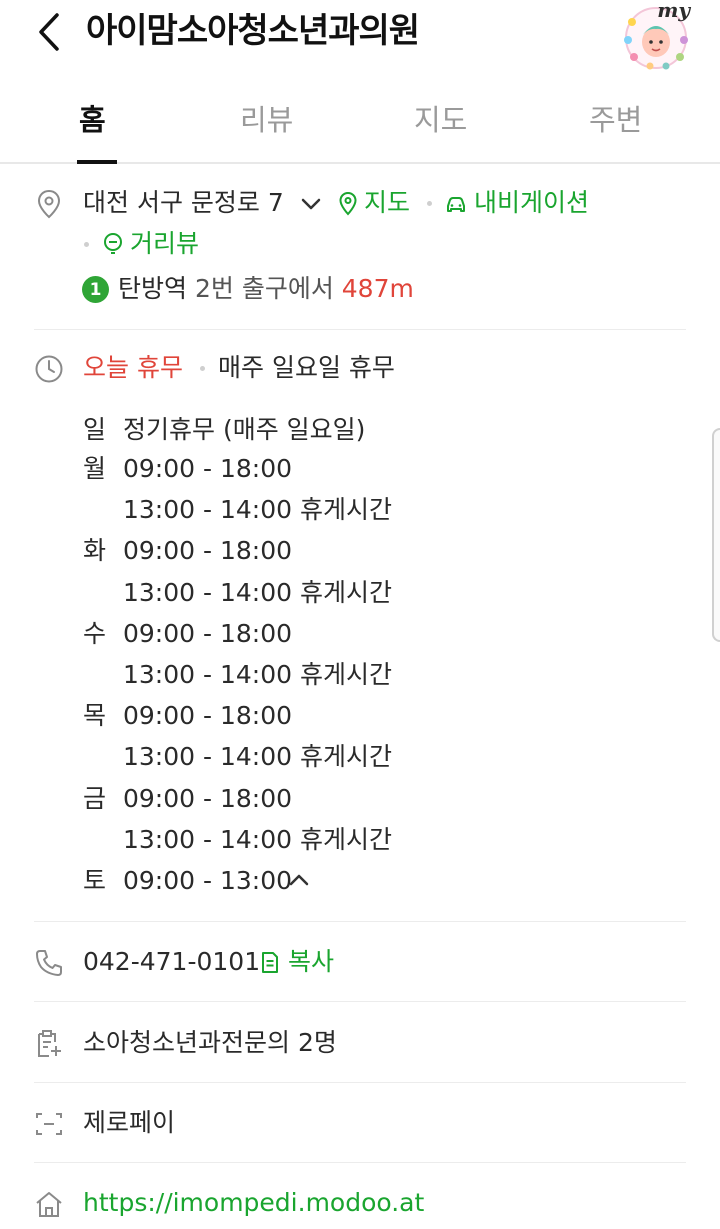 This screenshot has height=1229, width=720. What do you see at coordinates (210, 1042) in the screenshot?
I see `doctors-info: 소아청소년과전문의 2명` at bounding box center [210, 1042].